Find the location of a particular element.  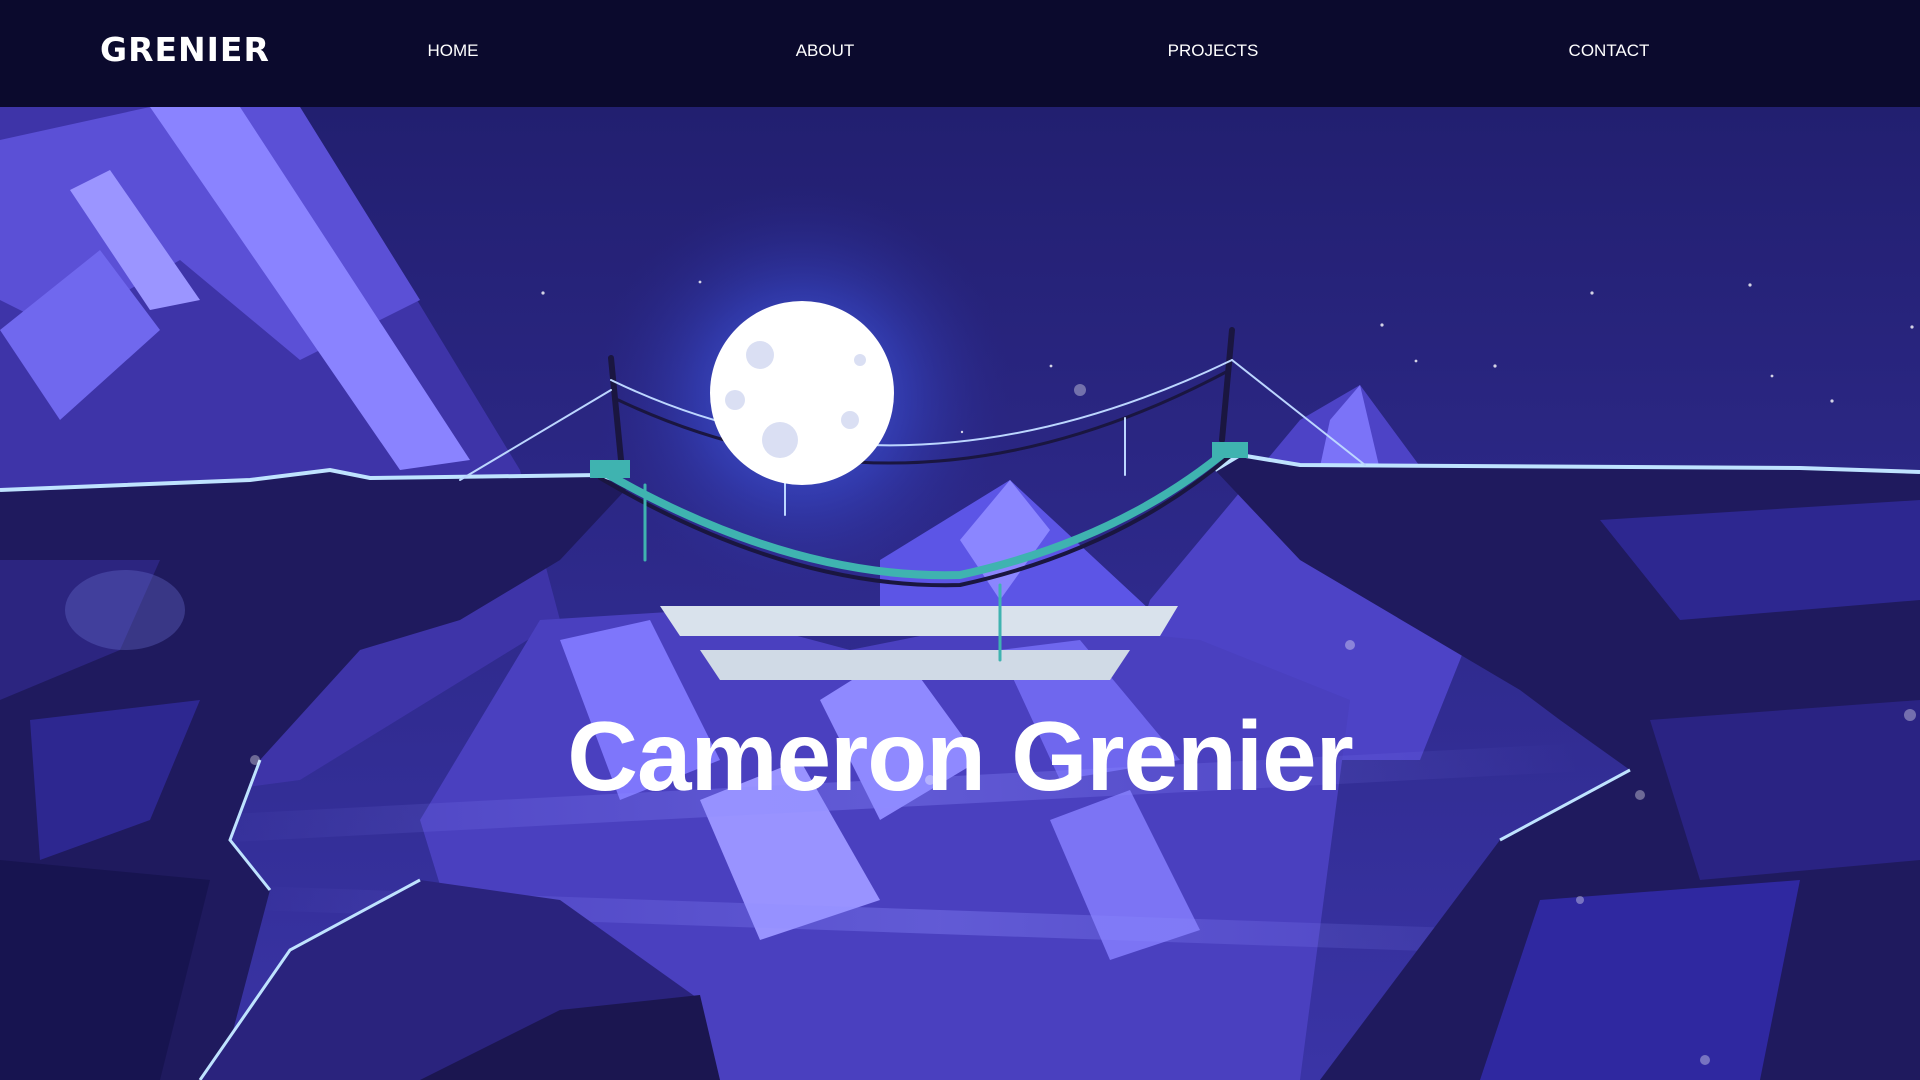

nav-link-about: ABOUT is located at coordinates (825, 51).